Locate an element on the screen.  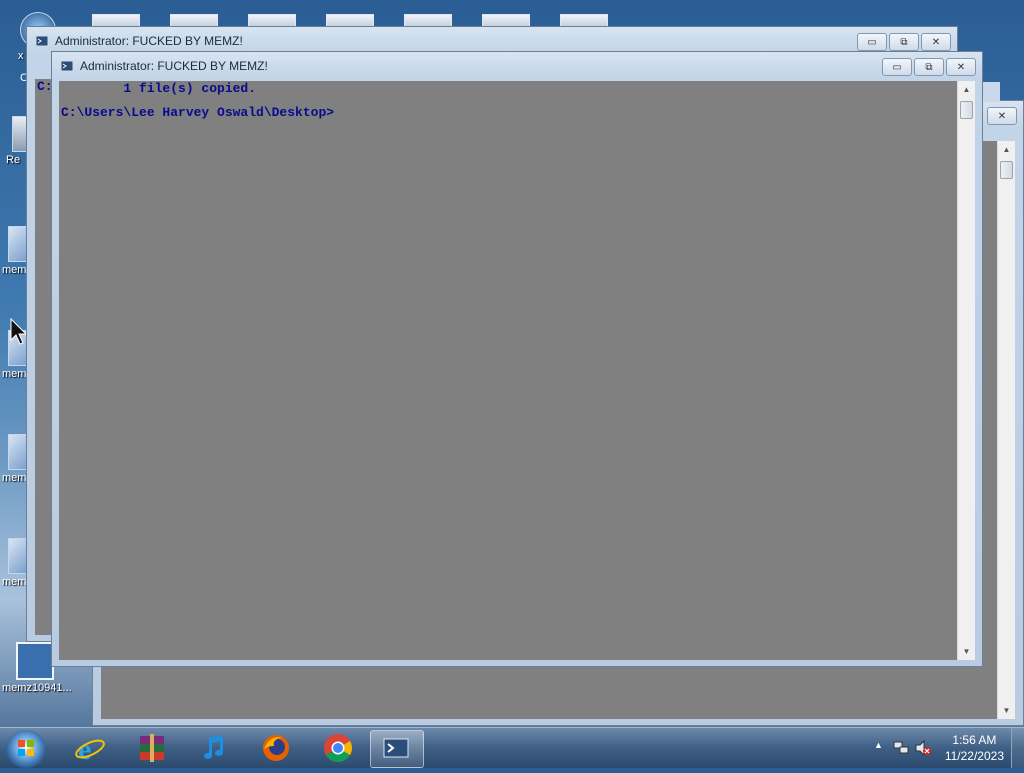
start-button is located at coordinates (26, 749).